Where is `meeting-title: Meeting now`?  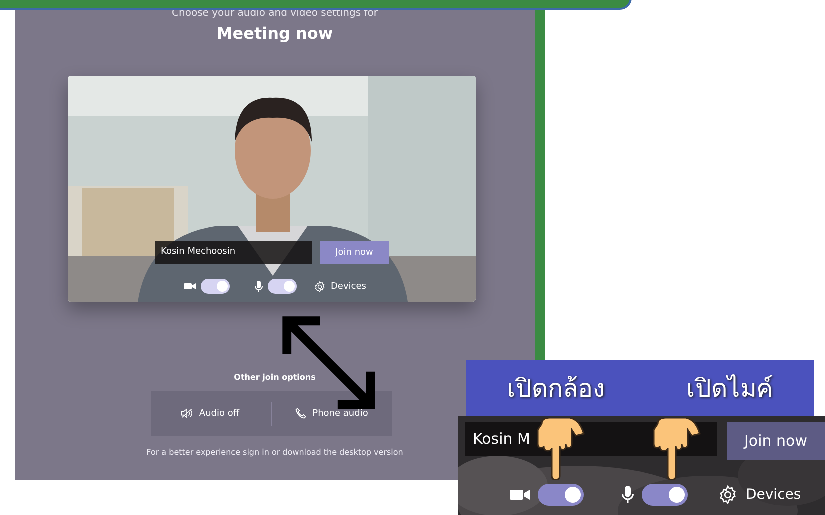 meeting-title: Meeting now is located at coordinates (275, 33).